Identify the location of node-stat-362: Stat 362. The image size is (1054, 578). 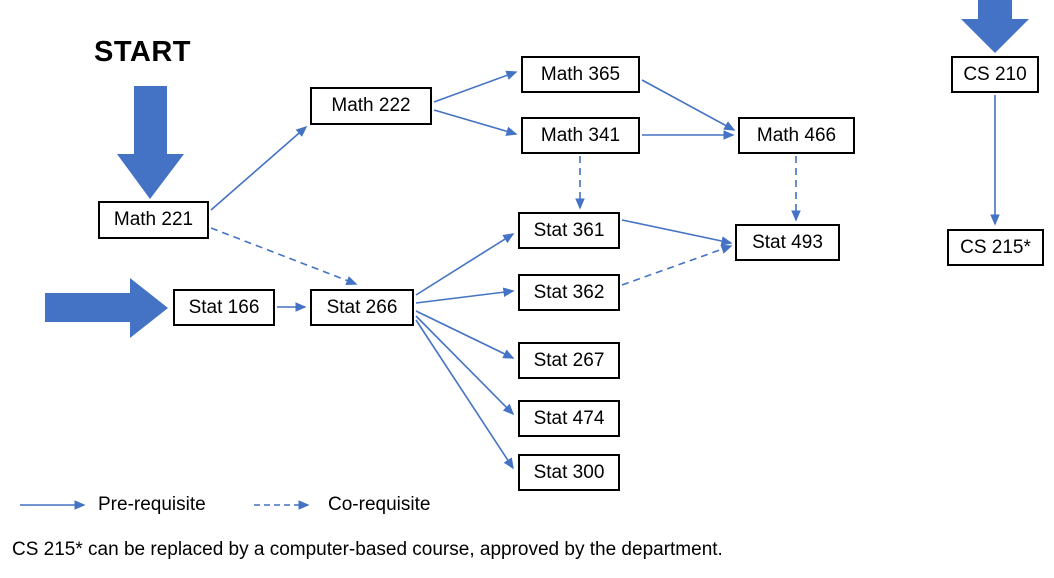
(569, 292).